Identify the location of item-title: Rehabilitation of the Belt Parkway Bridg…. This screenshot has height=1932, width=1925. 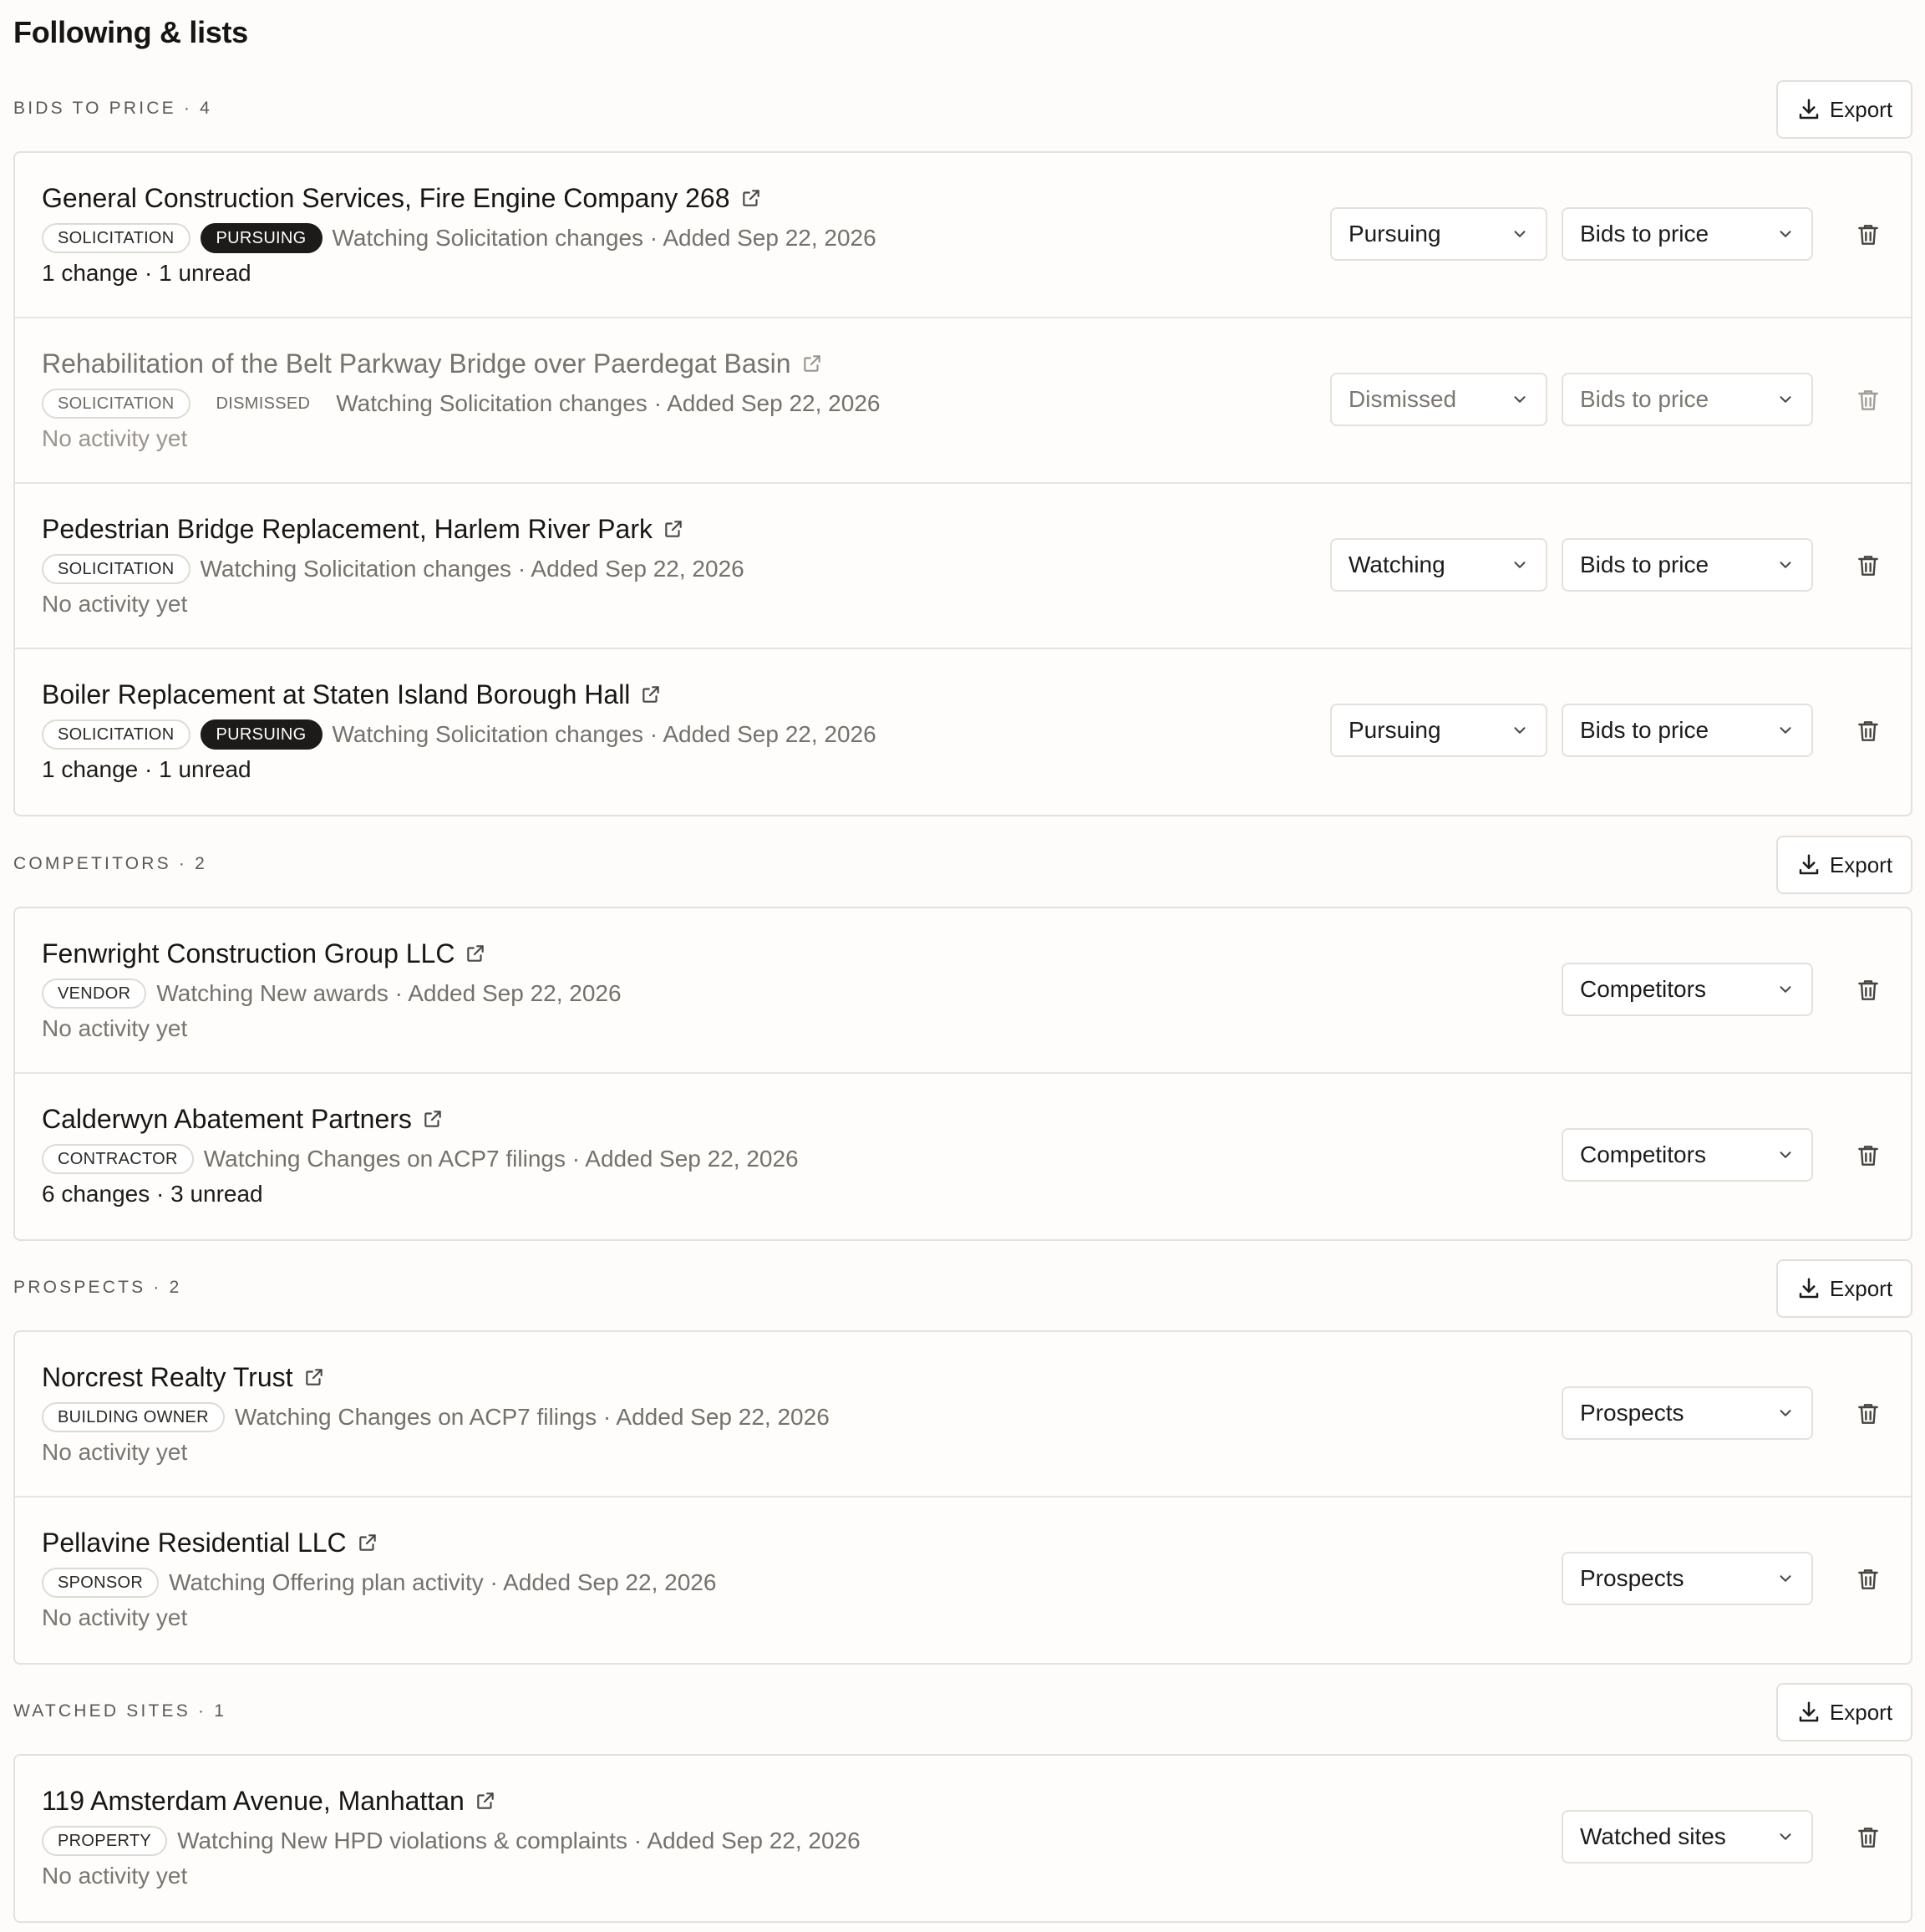
(667, 363).